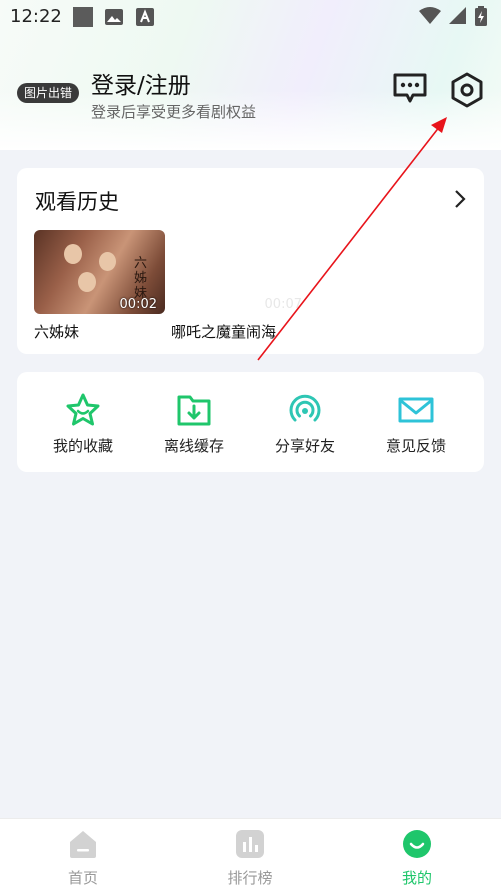 The image size is (501, 893). I want to click on tab-mine-label: 我的, so click(416, 878).